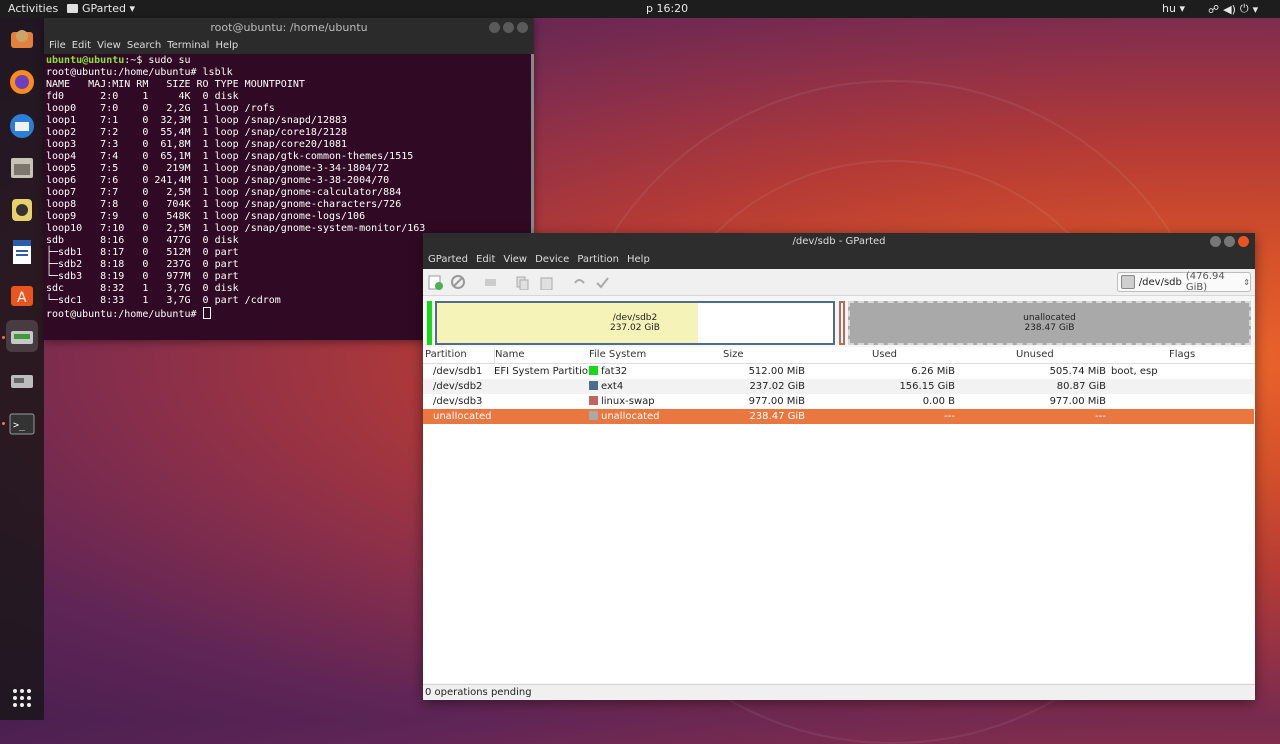 The image size is (1280, 744). What do you see at coordinates (593, 415) in the screenshot?
I see `fs-color-swatch` at bounding box center [593, 415].